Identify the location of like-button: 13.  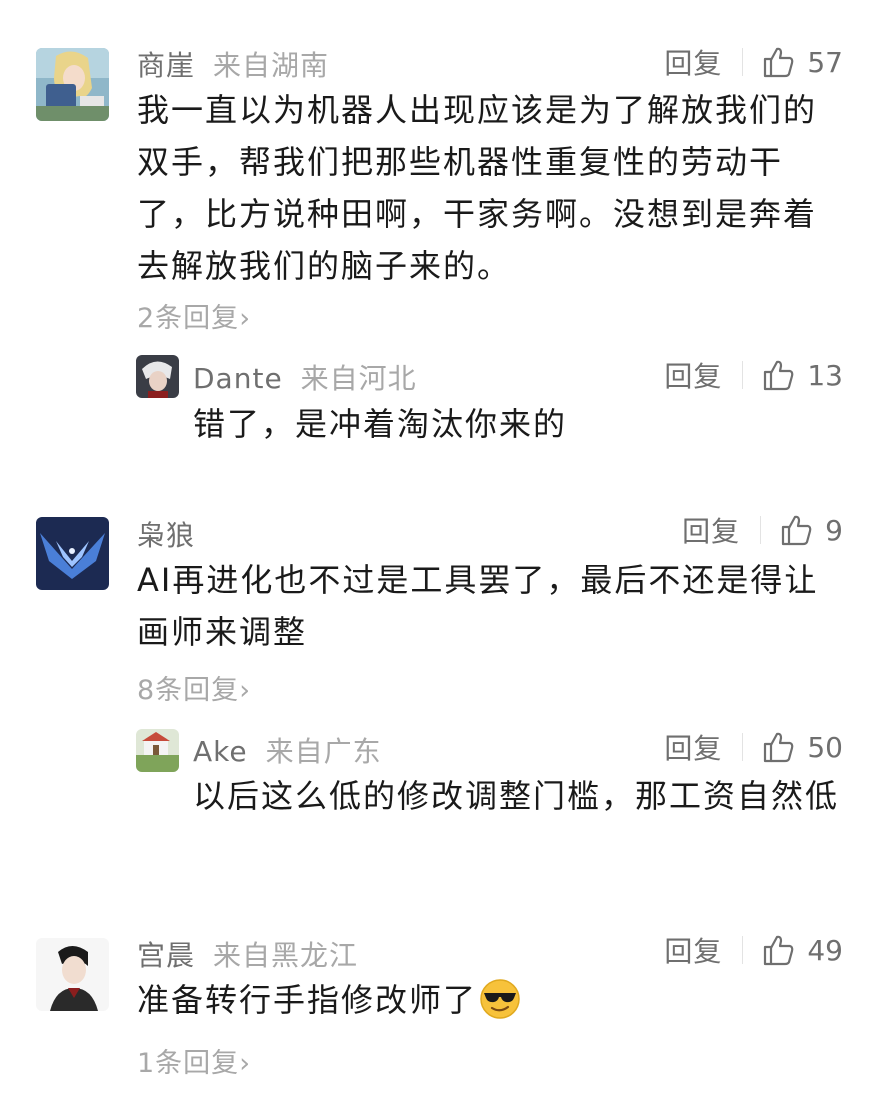
(802, 375).